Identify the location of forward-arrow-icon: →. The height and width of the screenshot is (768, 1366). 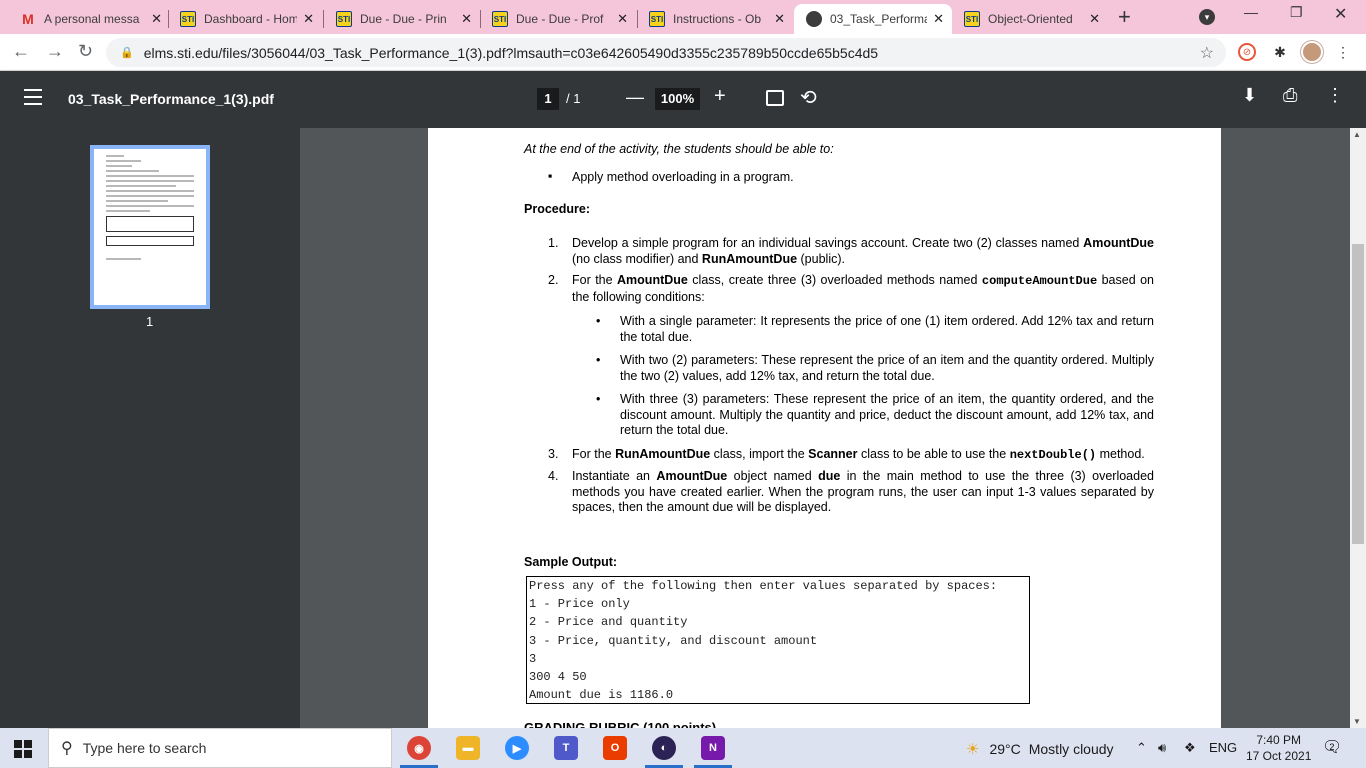
(55, 51).